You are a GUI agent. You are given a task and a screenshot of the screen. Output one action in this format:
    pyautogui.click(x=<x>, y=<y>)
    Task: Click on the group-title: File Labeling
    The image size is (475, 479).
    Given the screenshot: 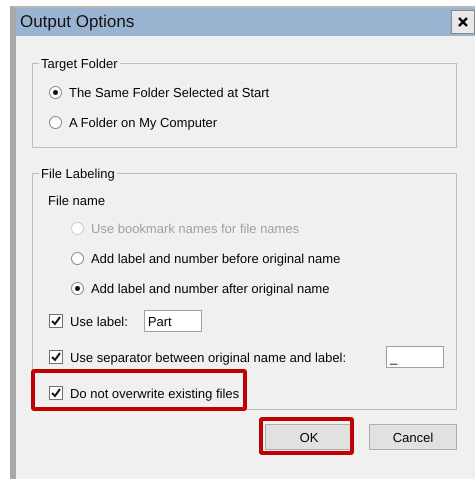 What is the action you would take?
    pyautogui.click(x=78, y=173)
    